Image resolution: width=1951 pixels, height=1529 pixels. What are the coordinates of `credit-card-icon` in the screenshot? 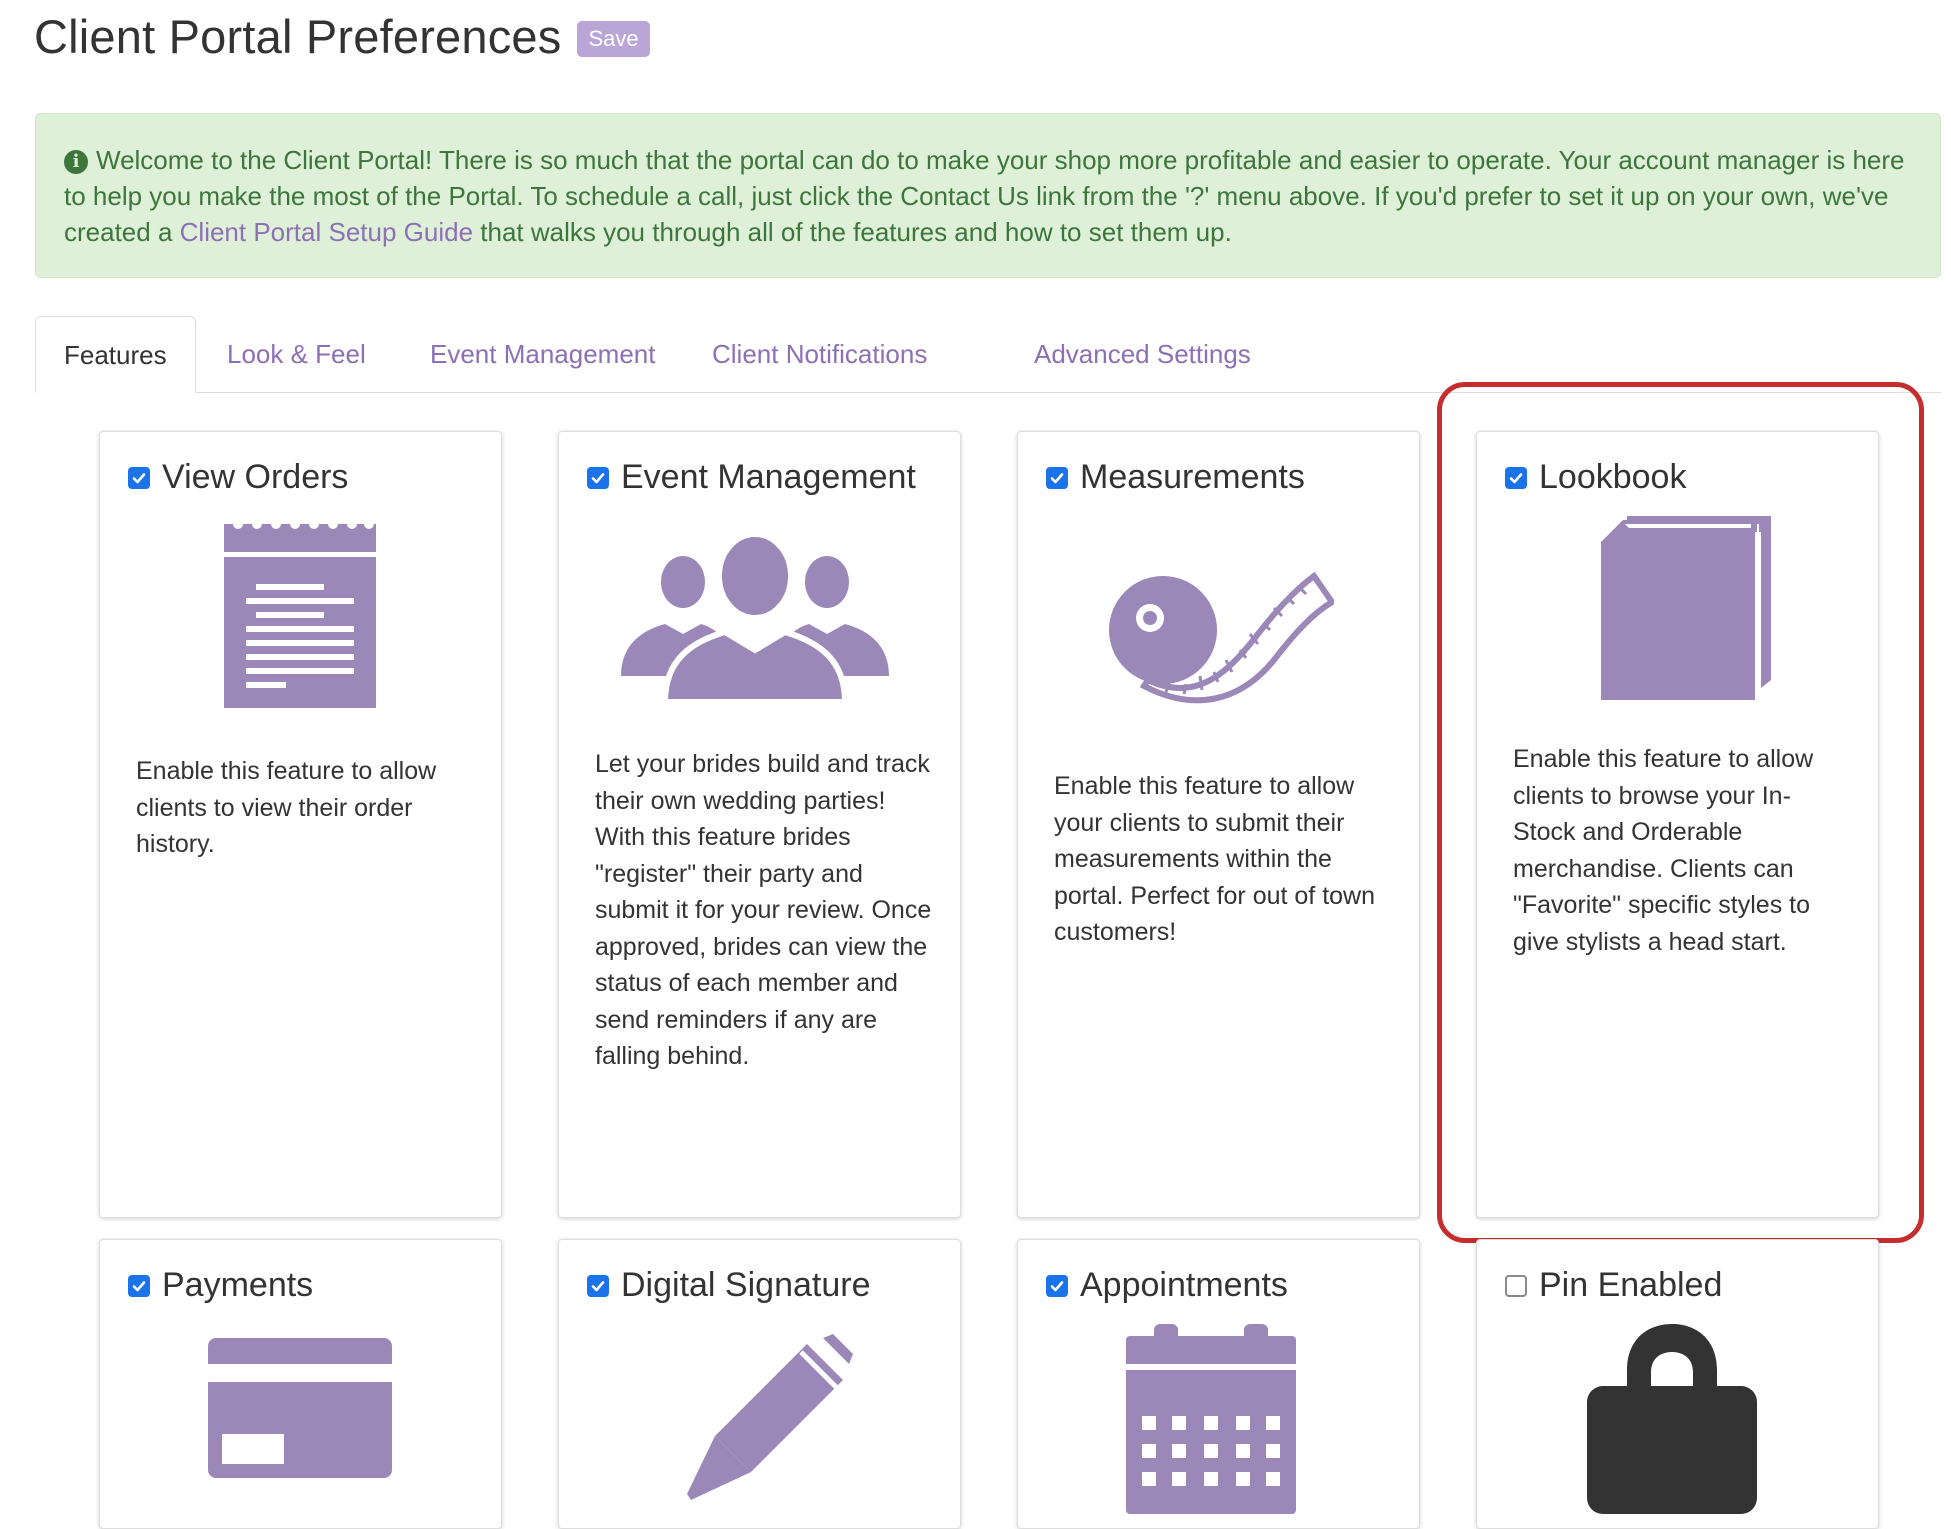 It's located at (300, 1408).